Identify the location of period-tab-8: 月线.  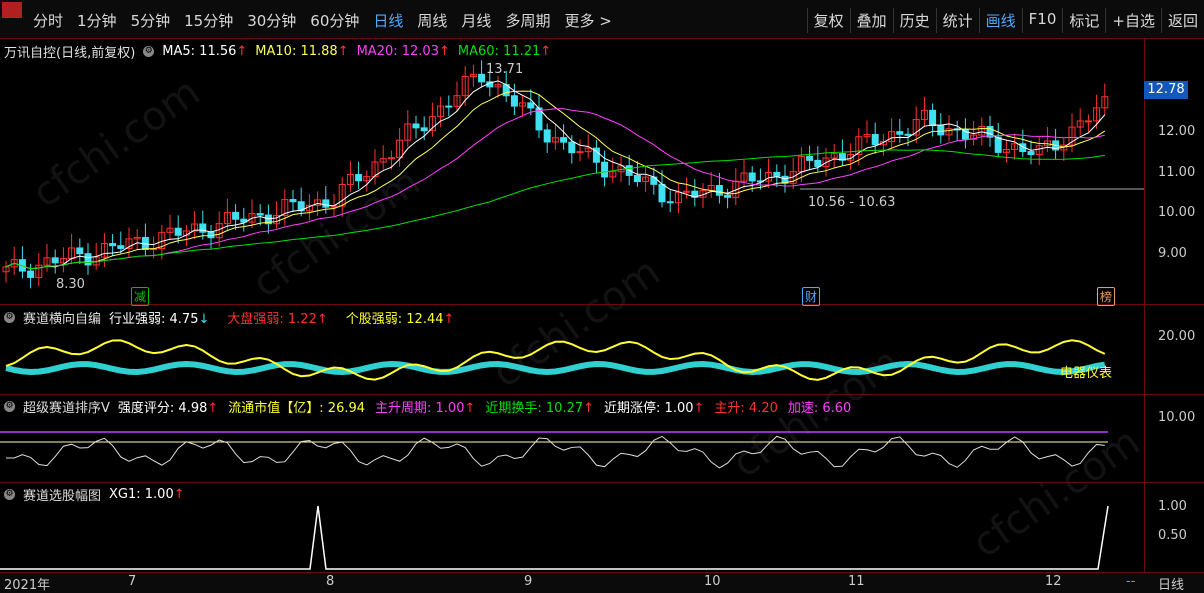
(476, 20).